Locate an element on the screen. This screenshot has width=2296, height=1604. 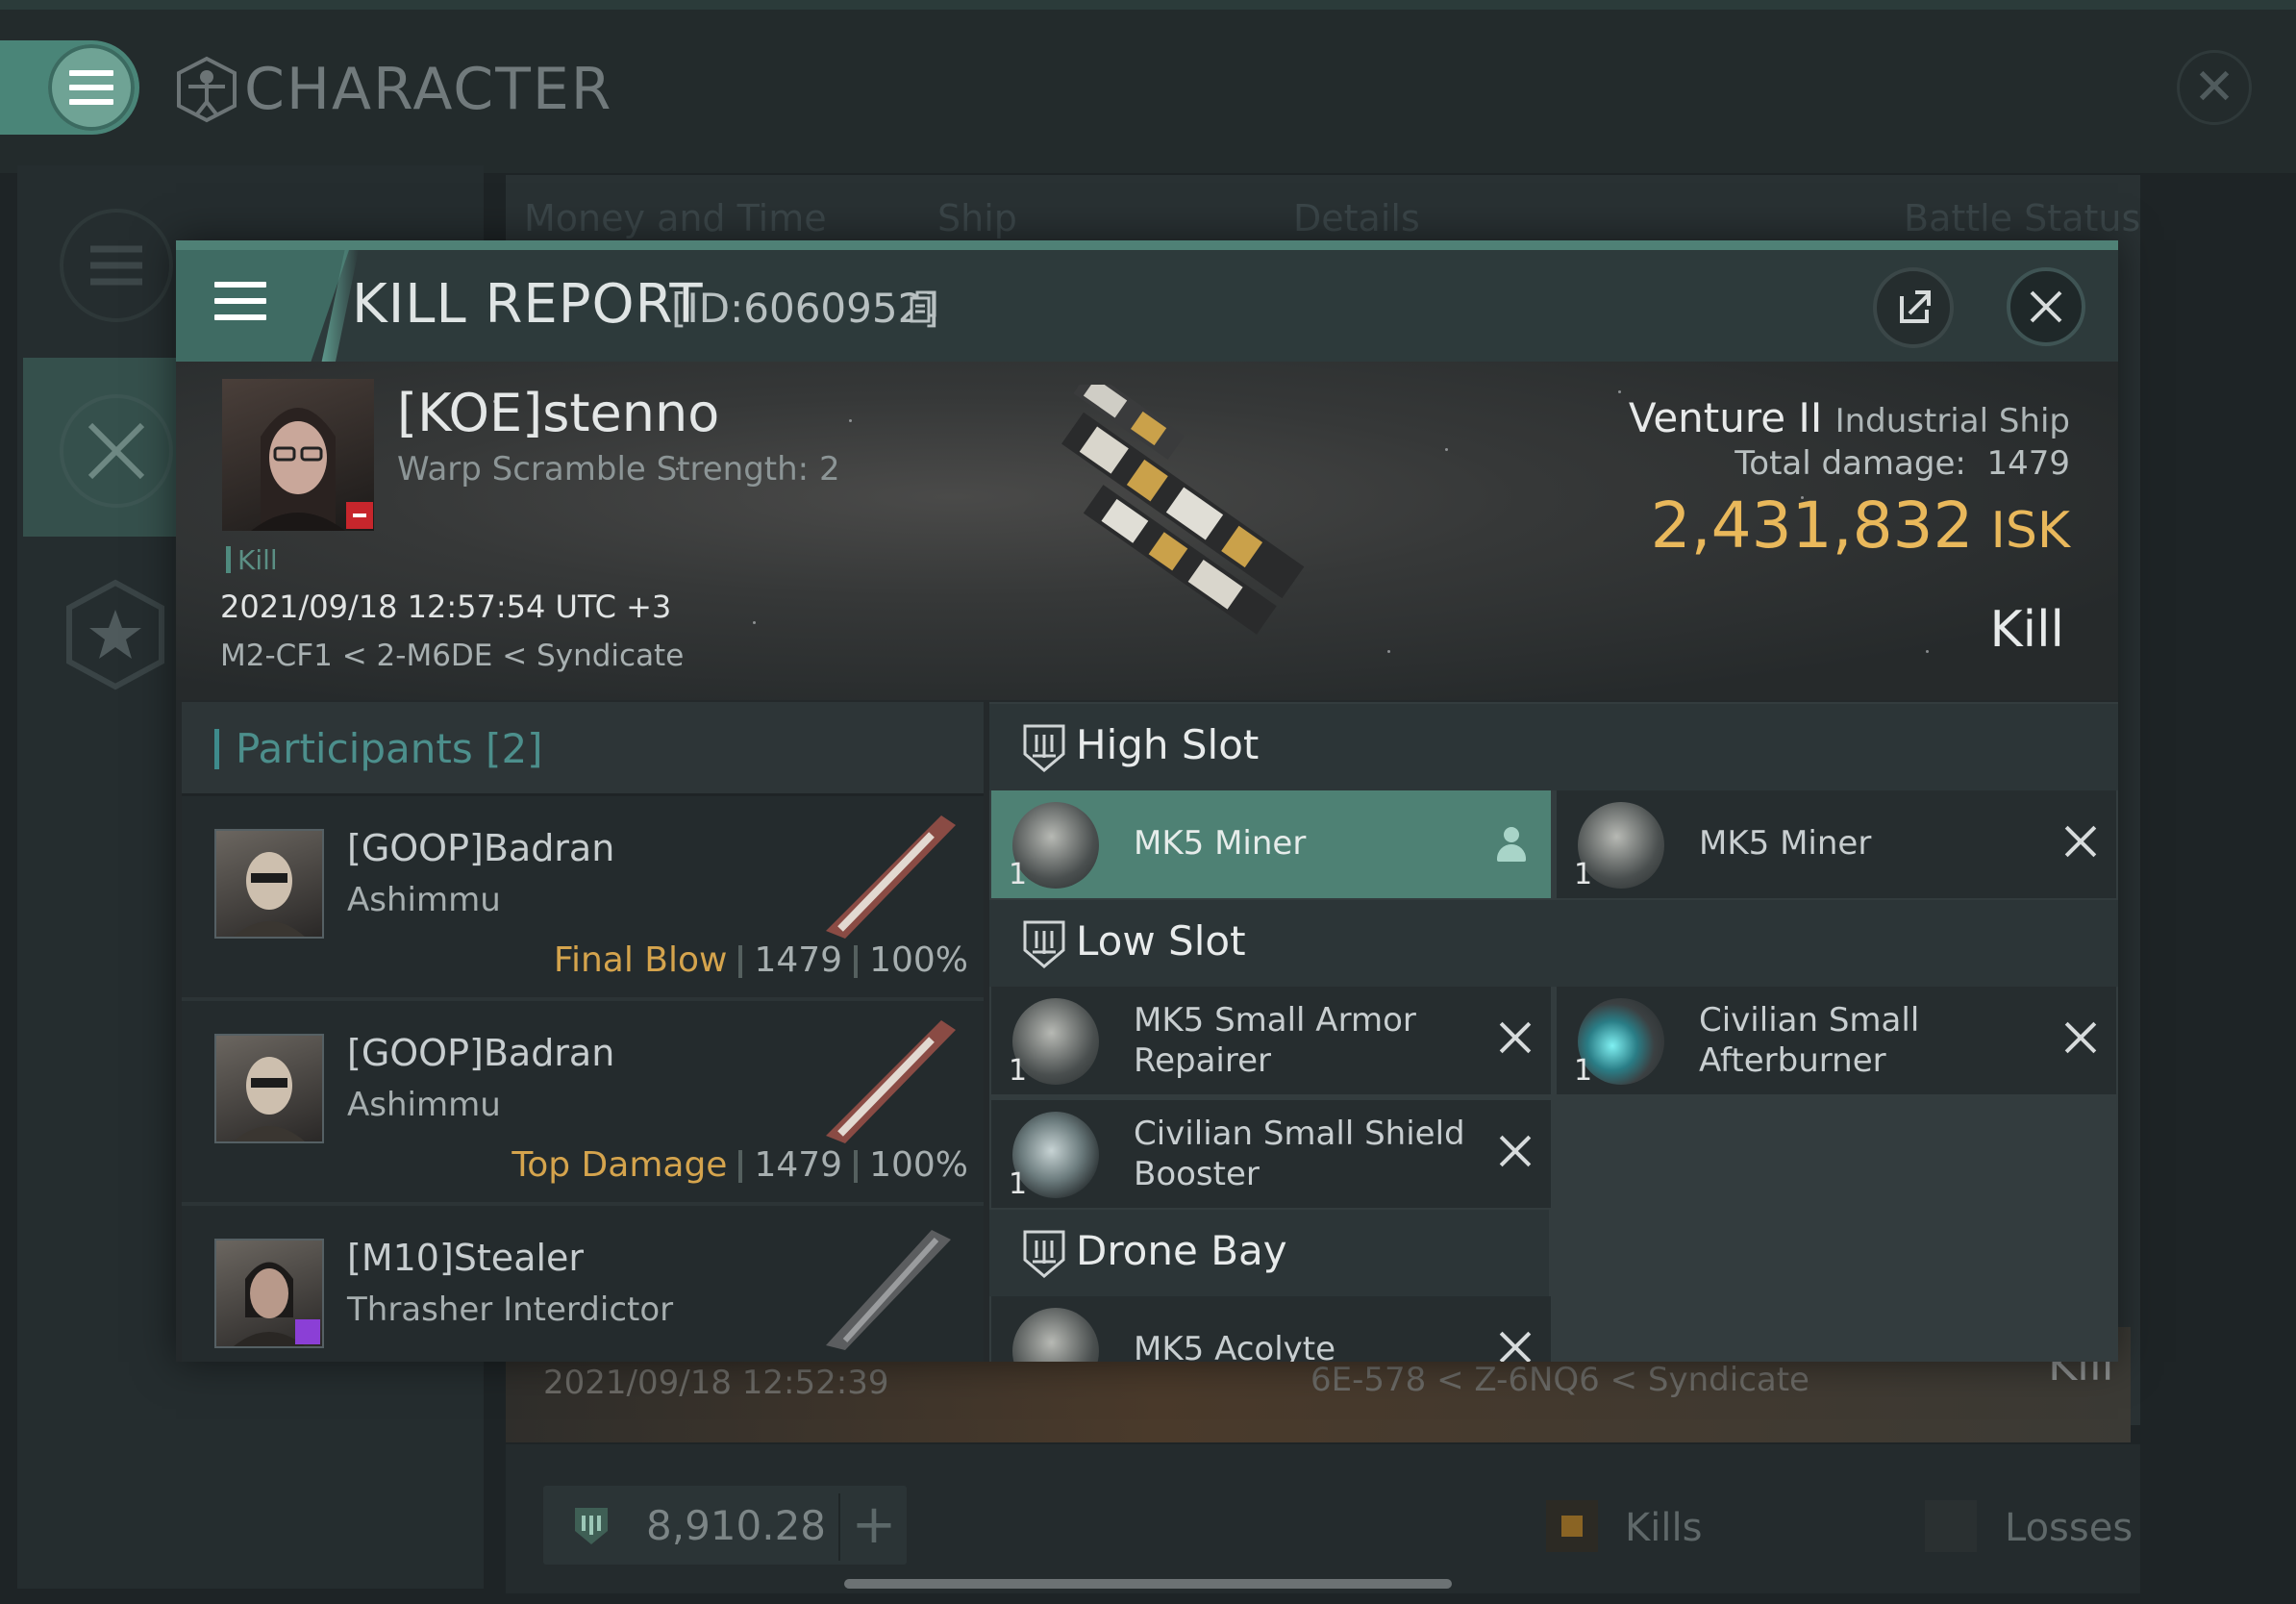
final-blow-label: Final Blow is located at coordinates (640, 960).